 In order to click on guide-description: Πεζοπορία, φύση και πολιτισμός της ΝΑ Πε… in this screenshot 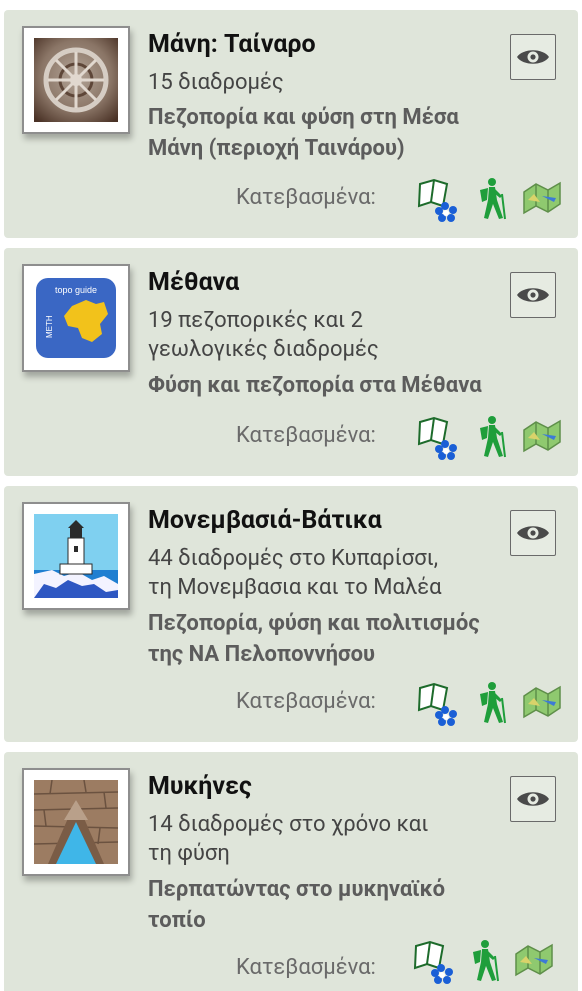, I will do `click(353, 639)`.